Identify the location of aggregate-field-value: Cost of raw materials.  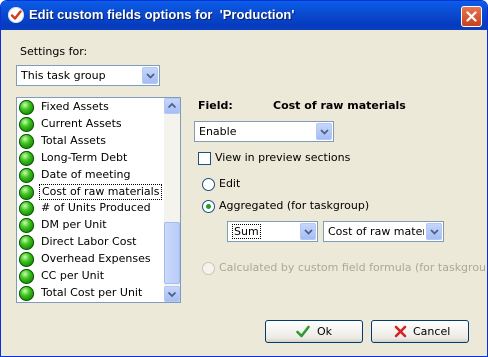
(376, 231).